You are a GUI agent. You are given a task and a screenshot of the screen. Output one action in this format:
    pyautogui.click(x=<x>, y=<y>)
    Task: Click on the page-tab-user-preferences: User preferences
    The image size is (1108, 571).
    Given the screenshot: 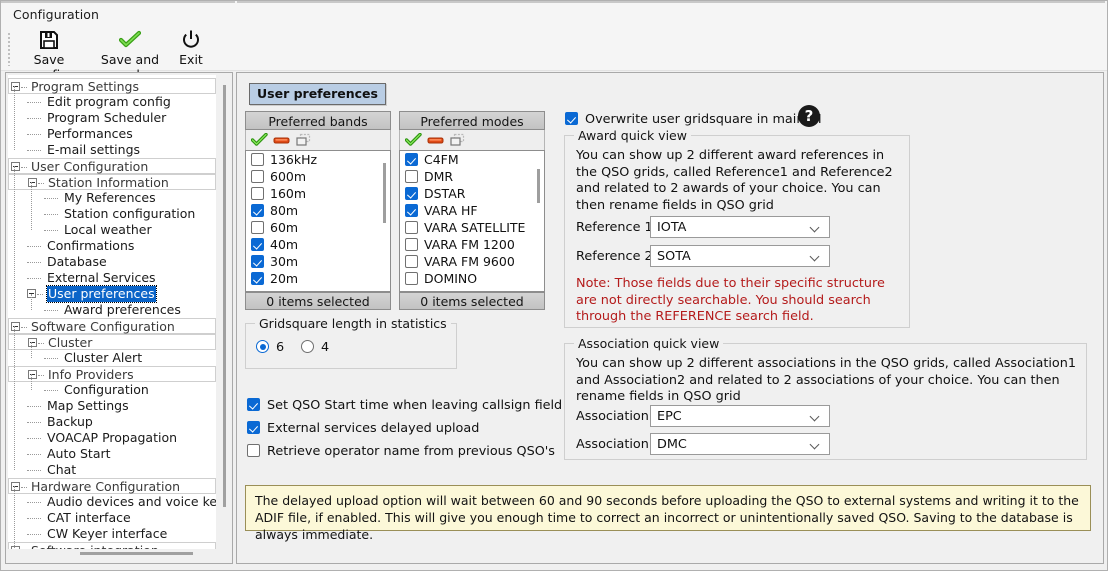 What is the action you would take?
    pyautogui.click(x=317, y=94)
    